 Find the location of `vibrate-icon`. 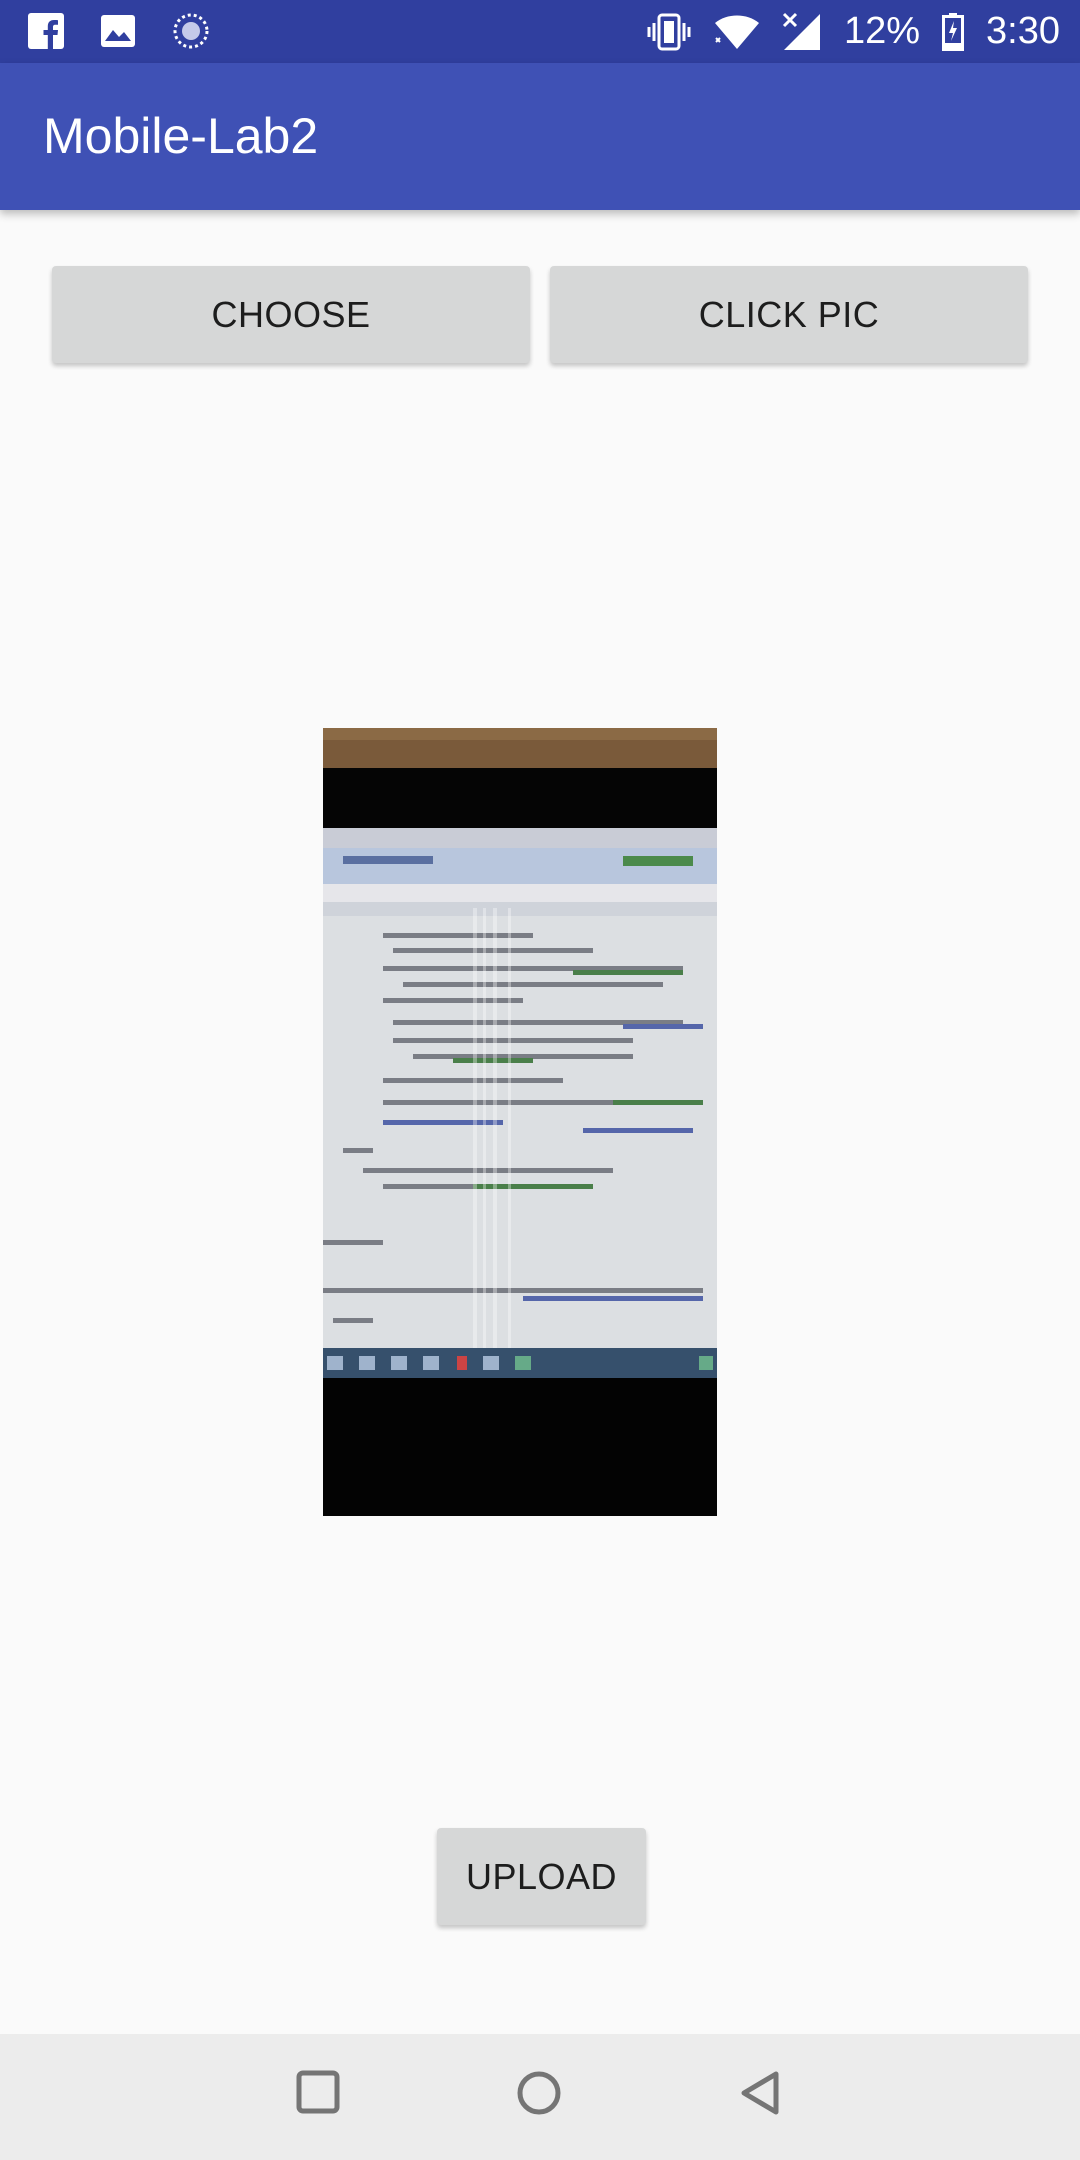

vibrate-icon is located at coordinates (669, 32).